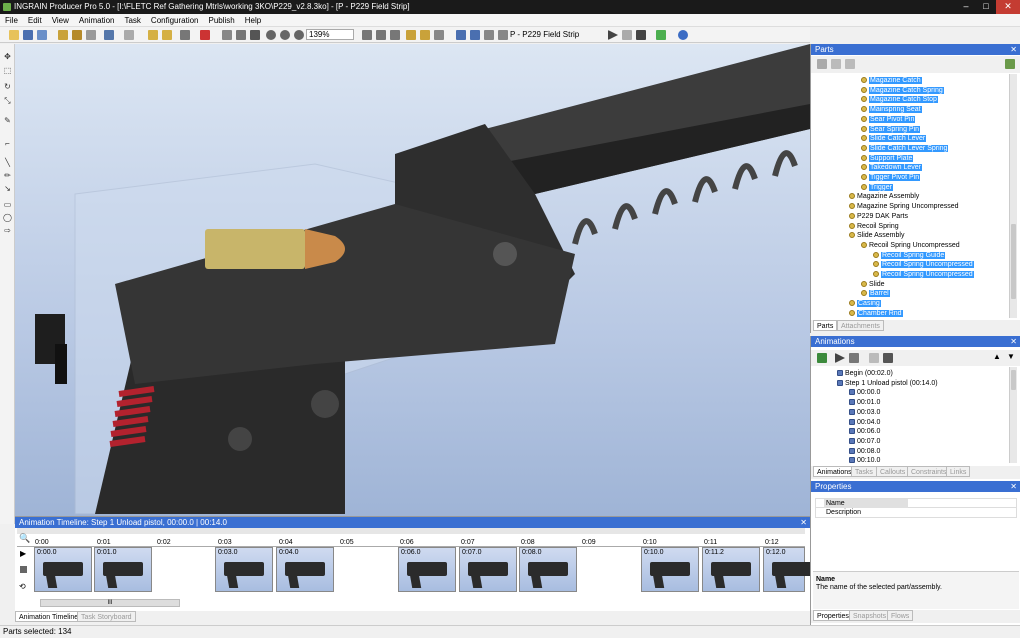 This screenshot has height=638, width=1020. I want to click on parts-tree-item: Support Plate, so click(887, 158).